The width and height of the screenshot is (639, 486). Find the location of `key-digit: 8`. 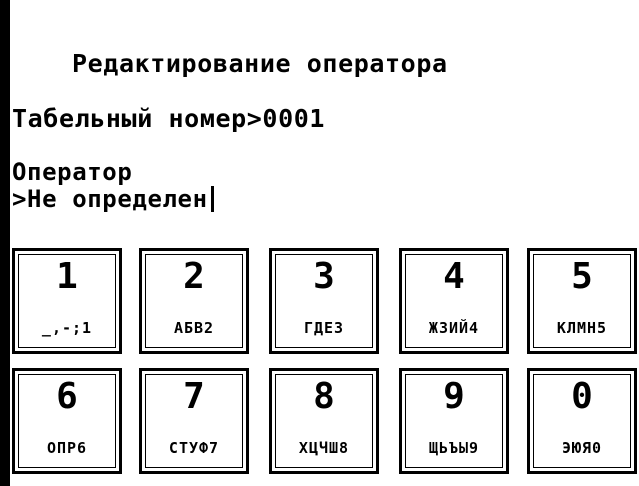

key-digit: 8 is located at coordinates (324, 396).